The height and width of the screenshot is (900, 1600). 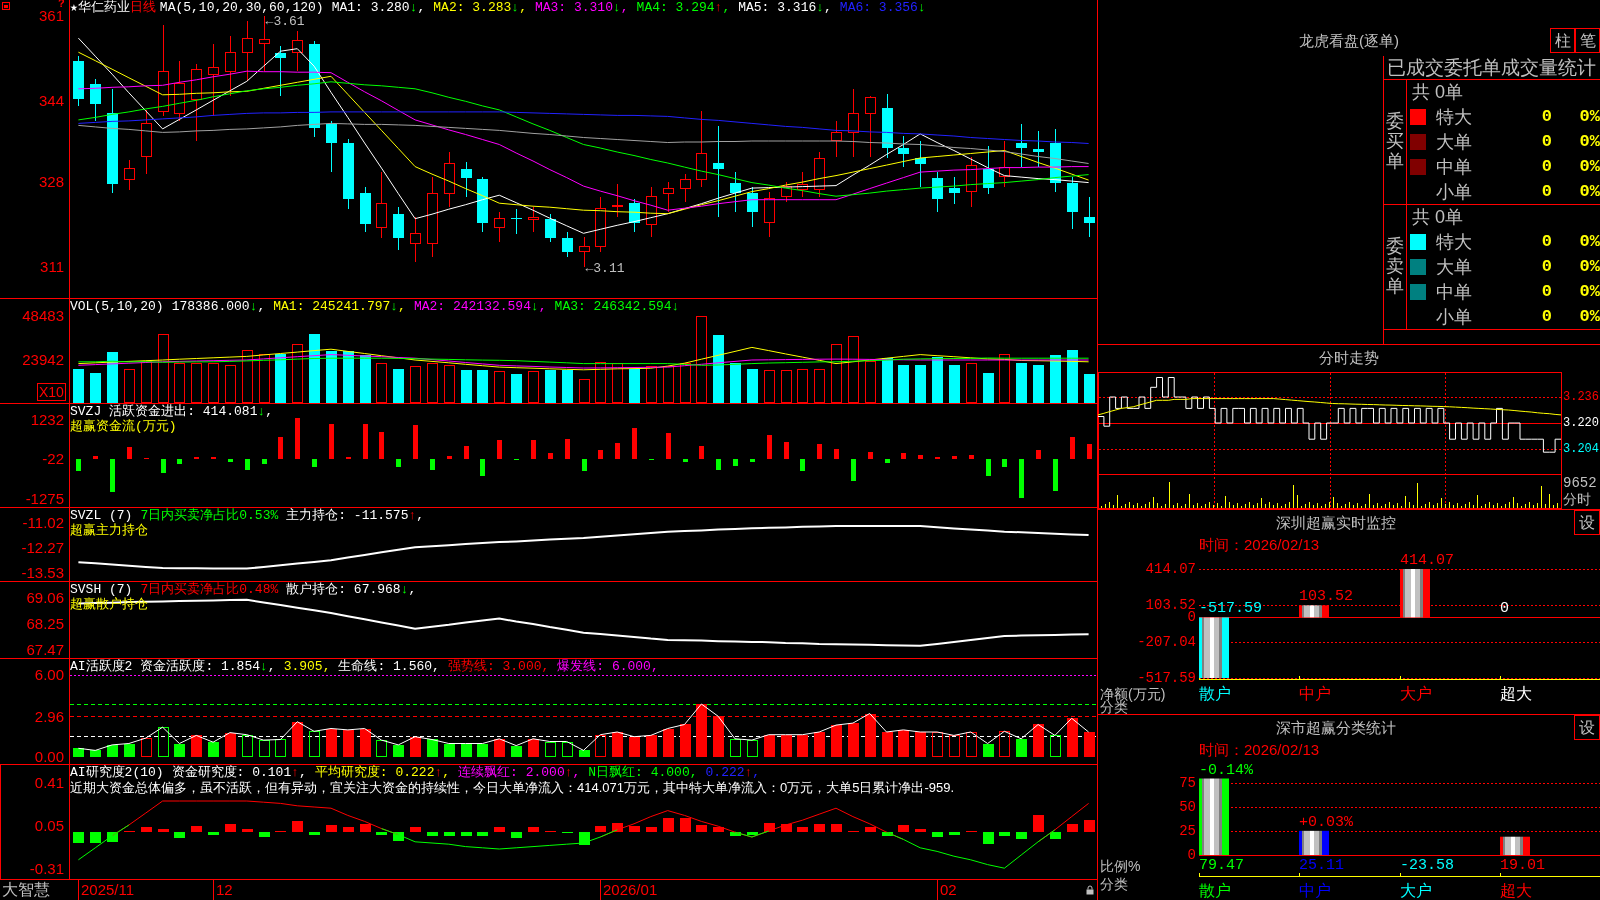 What do you see at coordinates (339, 306) in the screenshot?
I see `legend-value: MA1: 245241.797↓,` at bounding box center [339, 306].